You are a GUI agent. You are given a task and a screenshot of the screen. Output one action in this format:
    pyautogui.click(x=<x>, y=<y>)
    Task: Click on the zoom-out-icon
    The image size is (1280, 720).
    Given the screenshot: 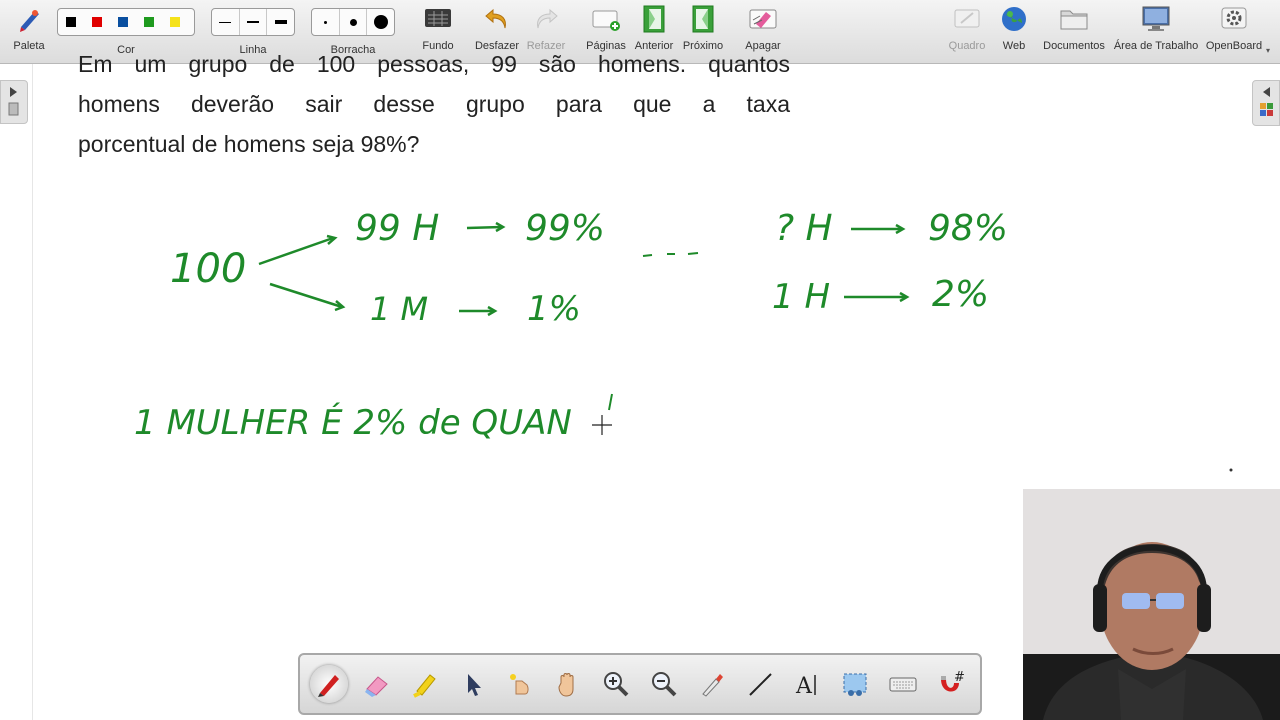 What is the action you would take?
    pyautogui.click(x=664, y=684)
    